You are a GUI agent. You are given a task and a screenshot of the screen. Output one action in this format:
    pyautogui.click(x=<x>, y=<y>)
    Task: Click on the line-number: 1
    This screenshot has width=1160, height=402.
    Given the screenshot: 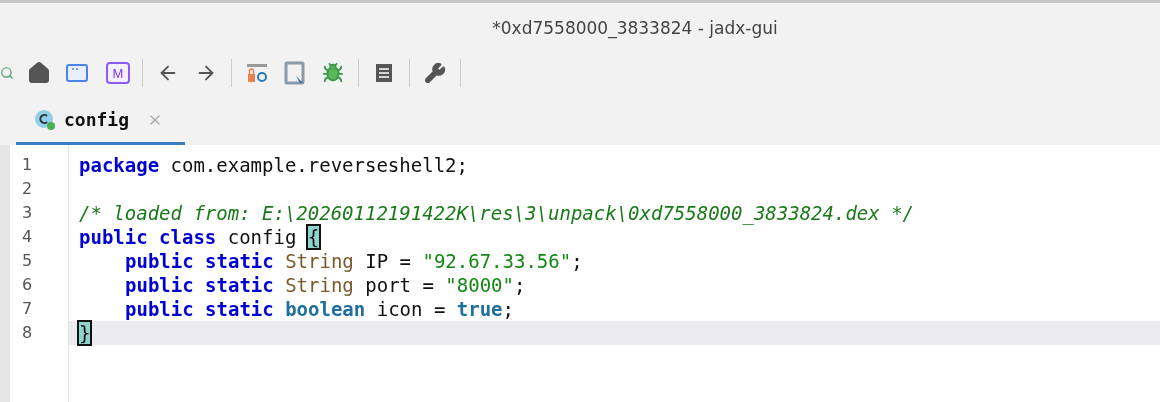 What is the action you would take?
    pyautogui.click(x=27, y=165)
    